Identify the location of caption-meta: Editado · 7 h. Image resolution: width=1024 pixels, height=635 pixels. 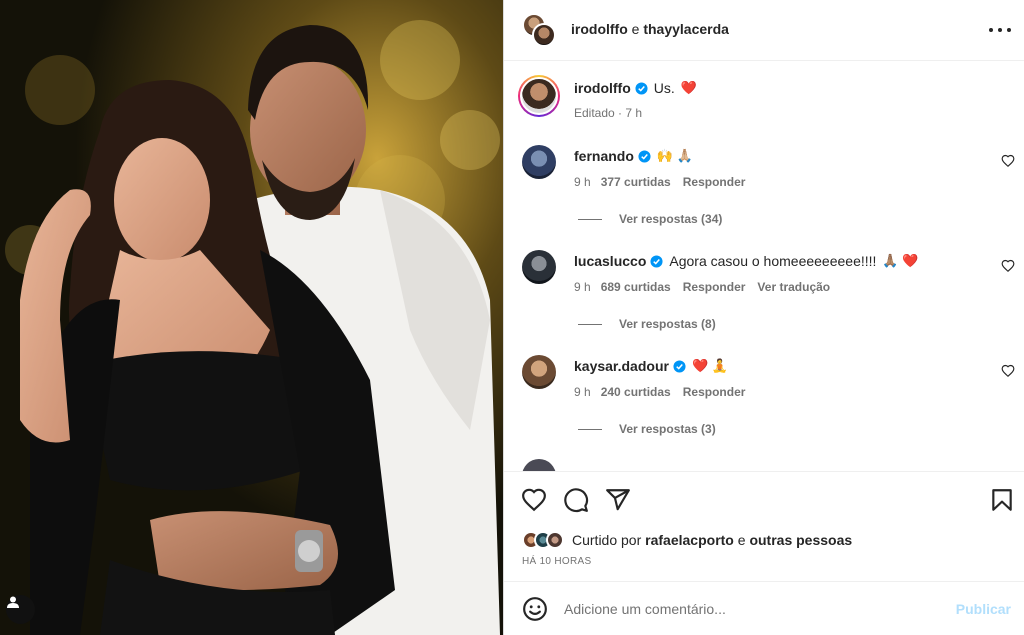
(608, 113).